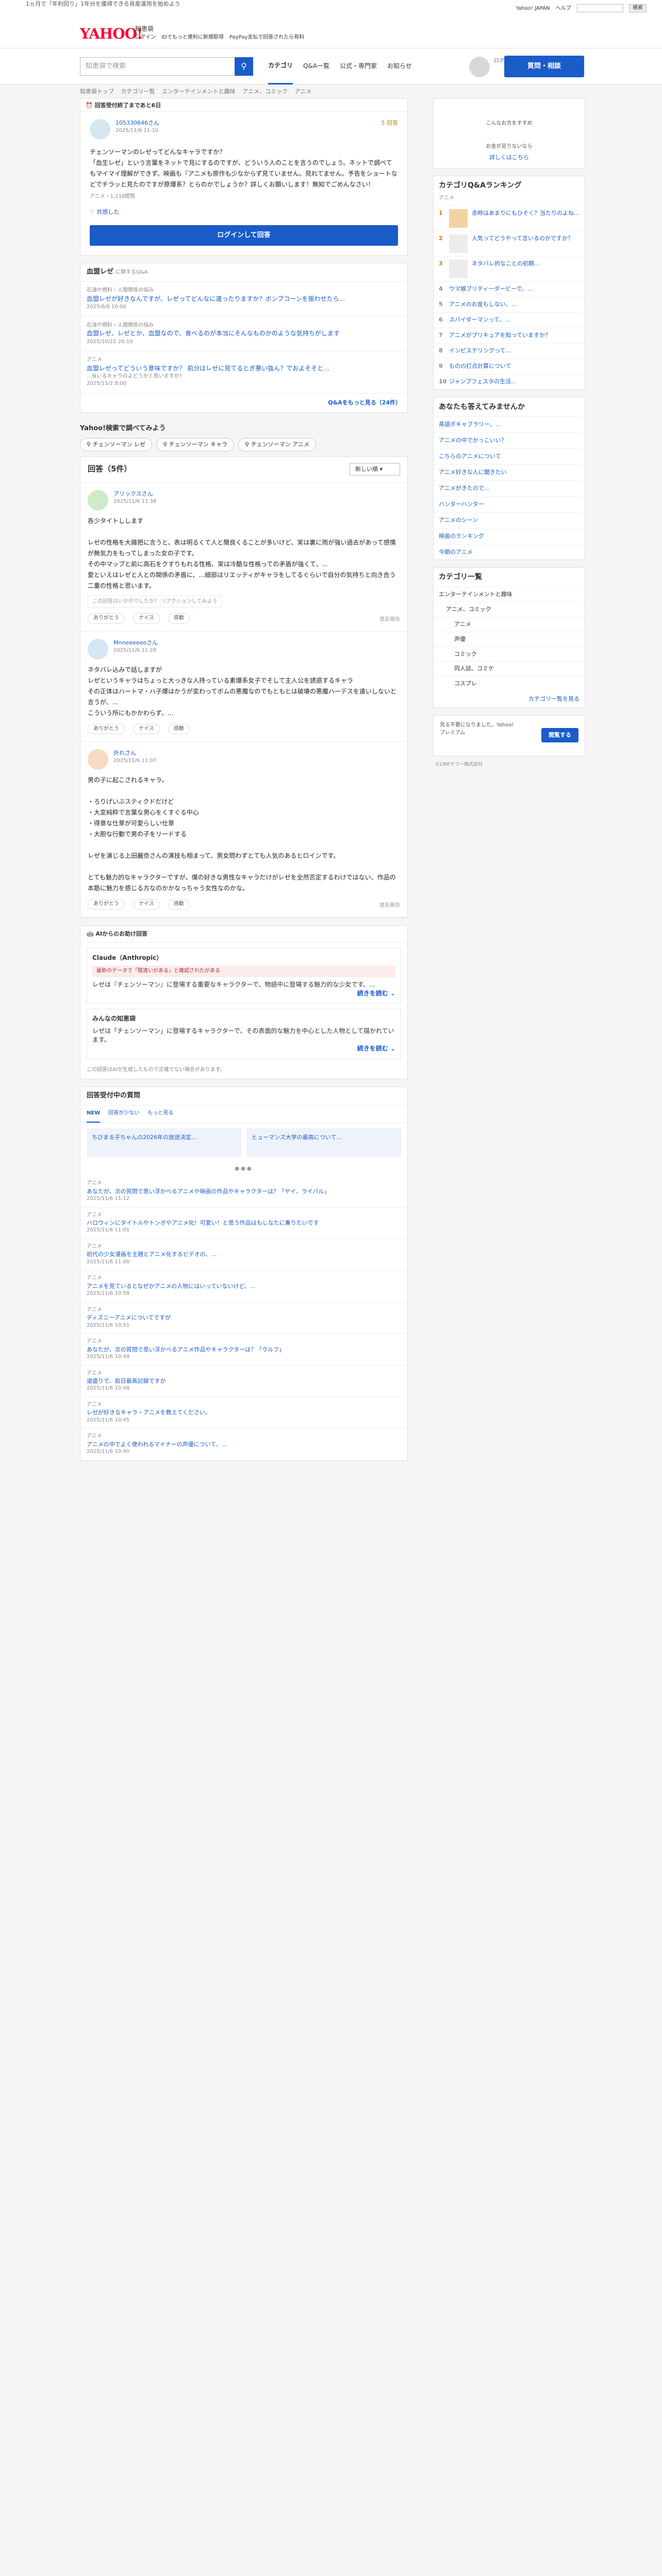 The height and width of the screenshot is (2576, 662). Describe the element at coordinates (316, 66) in the screenshot. I see `tab-qa-list: Q&A一覧` at that location.